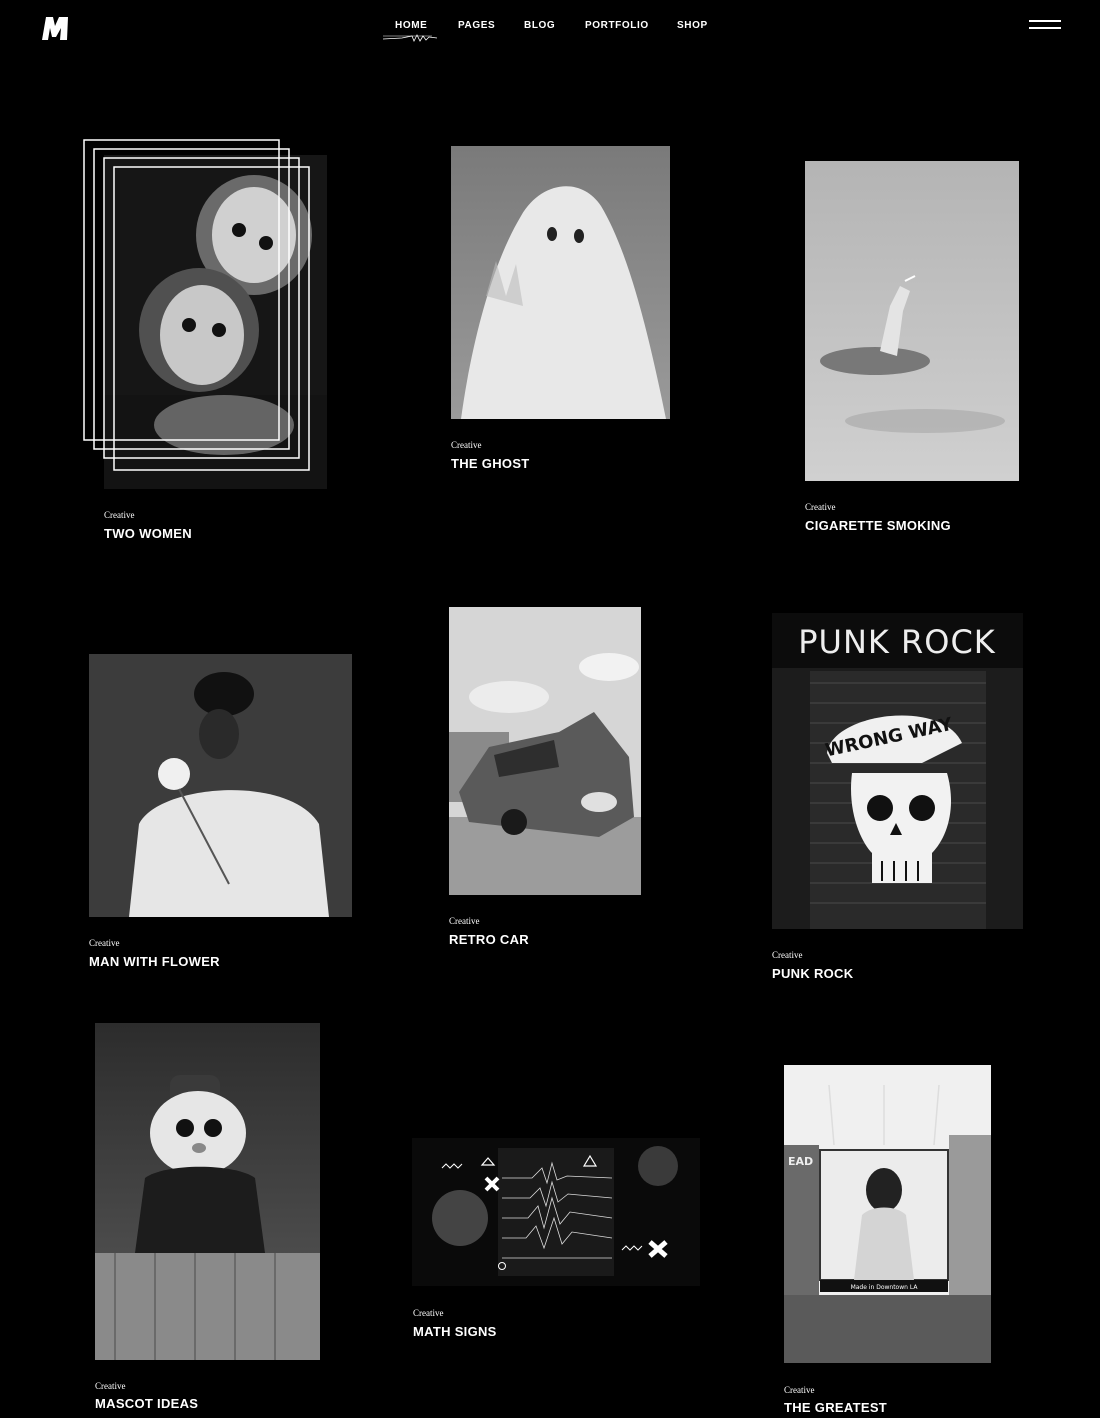 Image resolution: width=1100 pixels, height=1418 pixels. Describe the element at coordinates (560, 282) in the screenshot. I see `portfolio-image-the-ghost` at that location.